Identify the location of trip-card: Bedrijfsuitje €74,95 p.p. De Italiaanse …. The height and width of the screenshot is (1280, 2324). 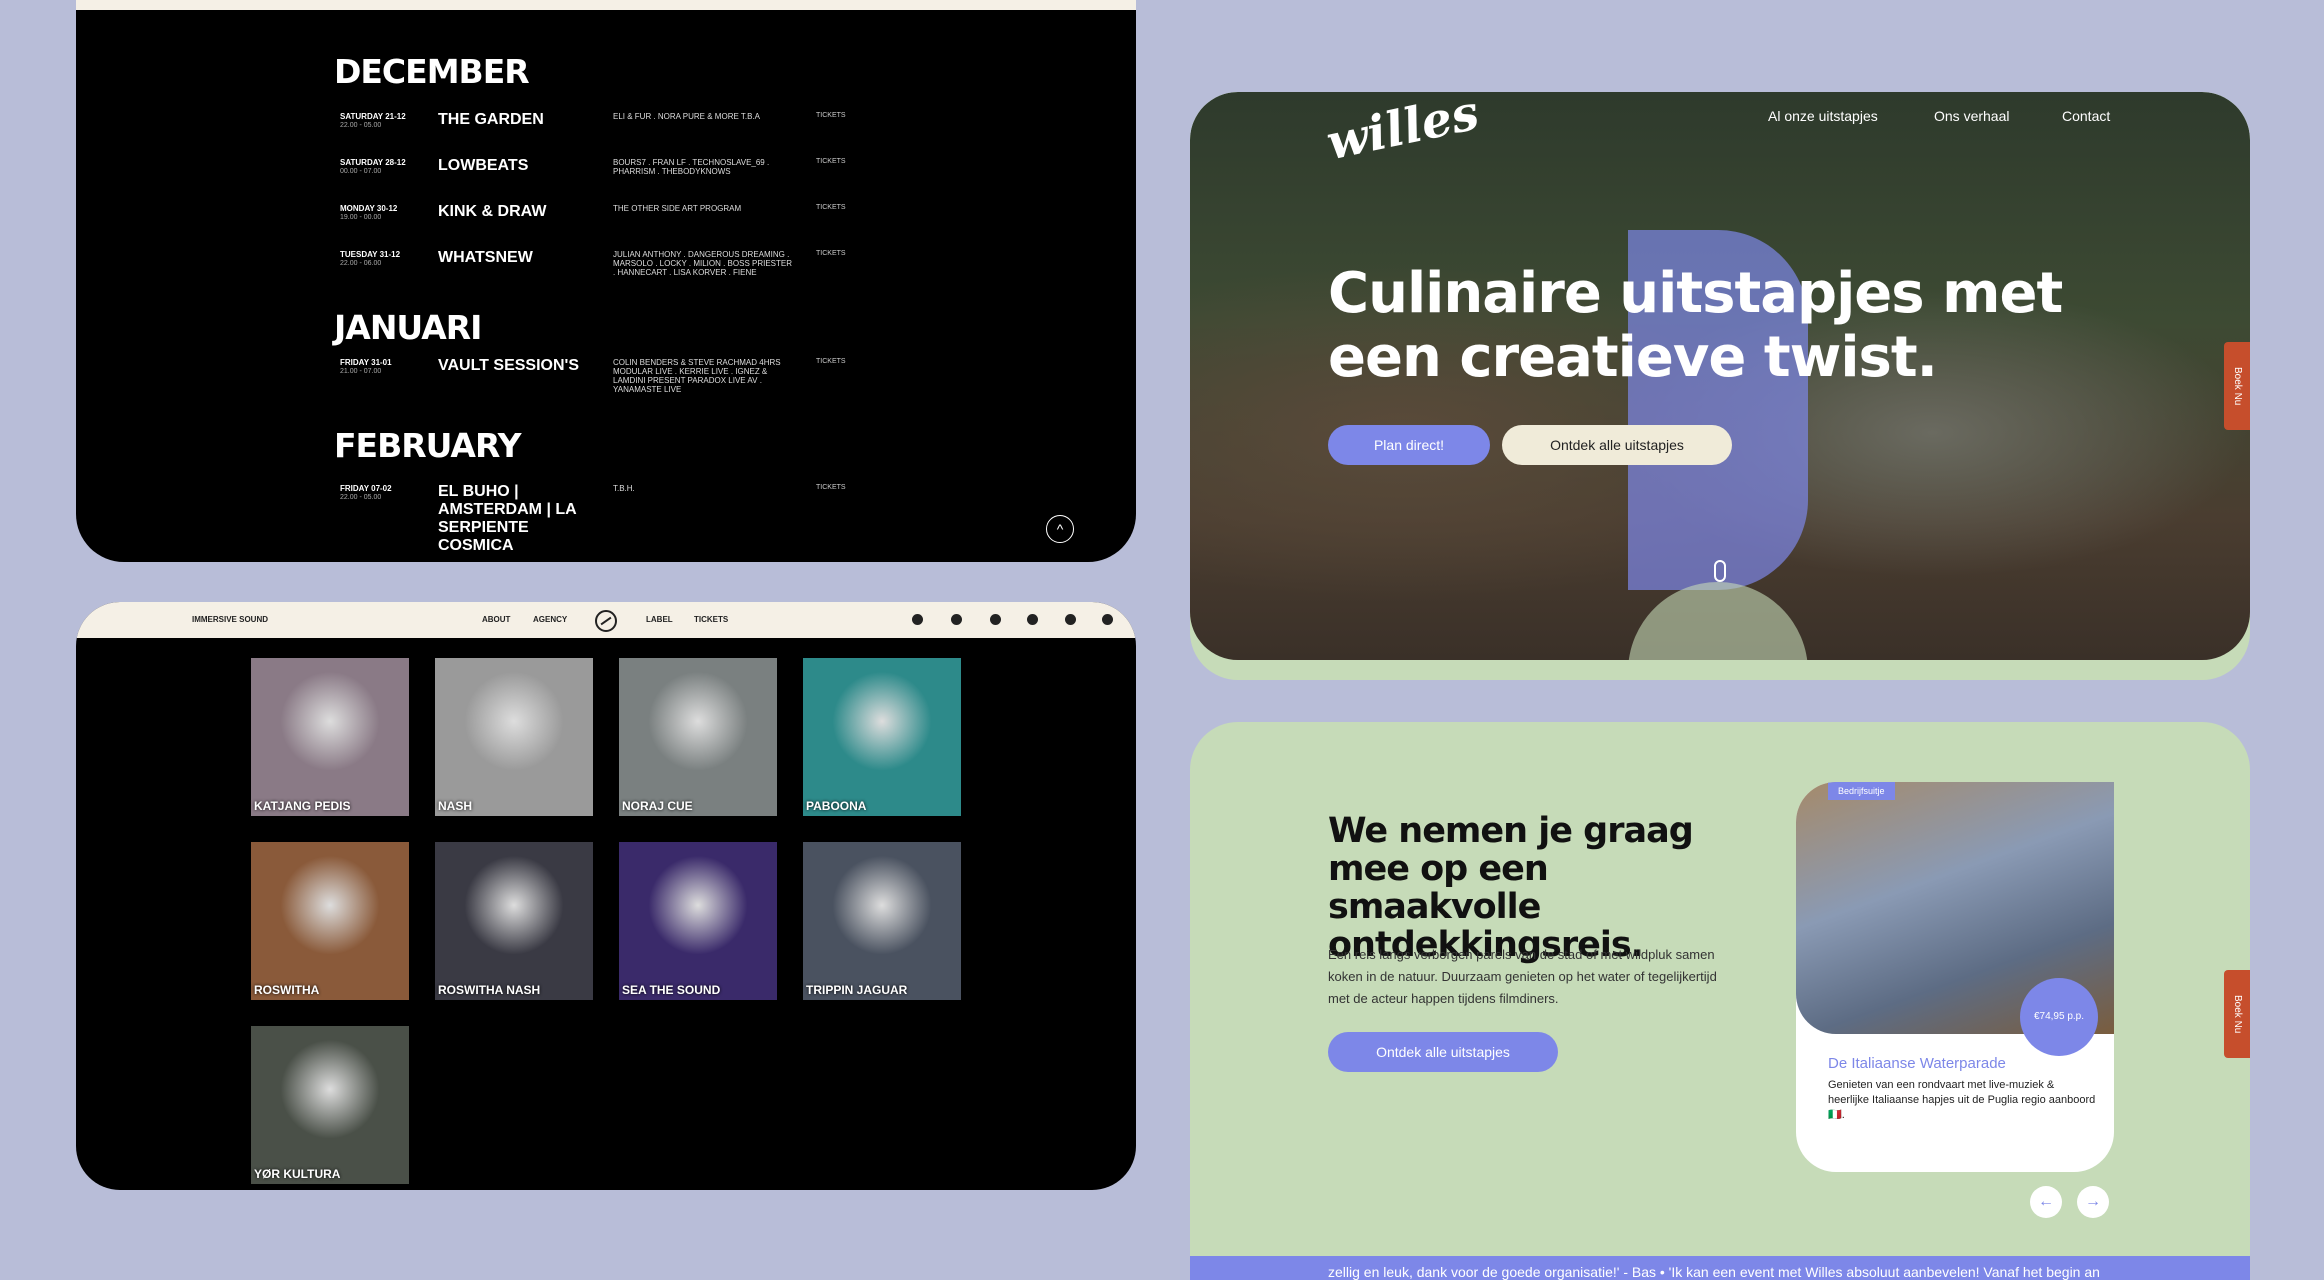
(1955, 977).